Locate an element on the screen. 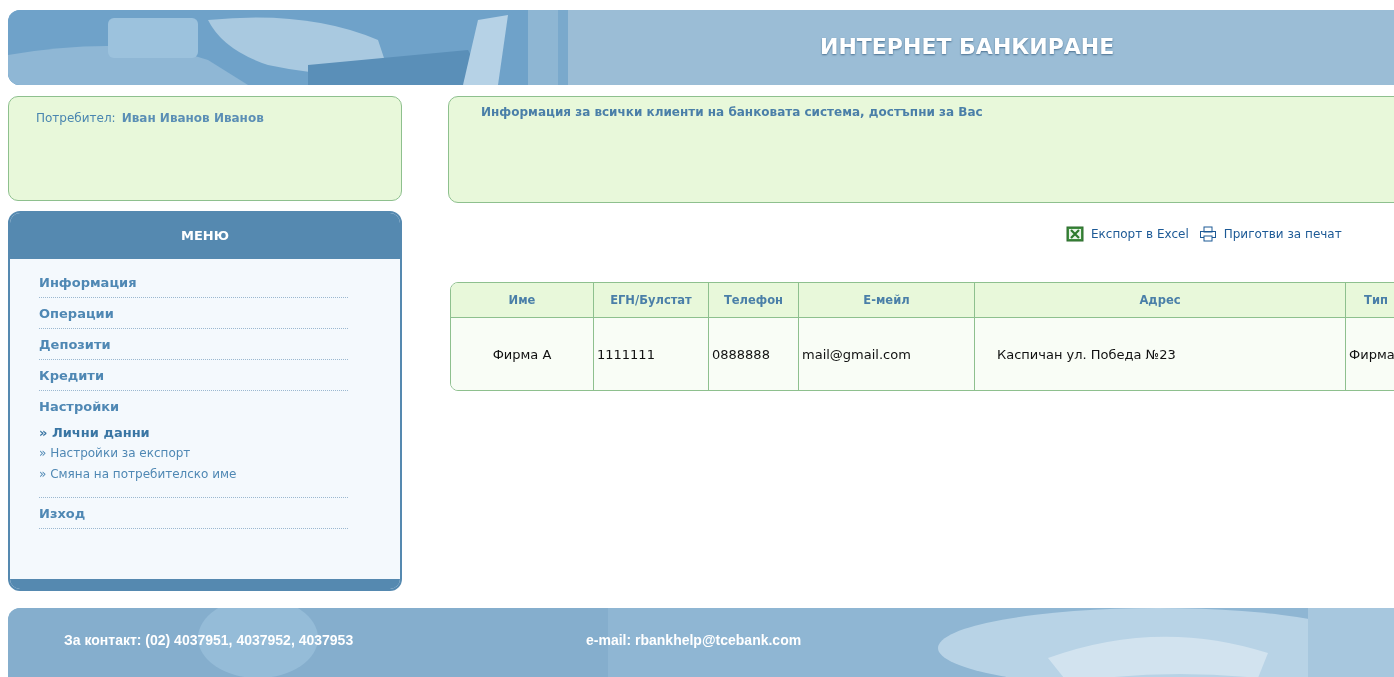 Image resolution: width=1394 pixels, height=677 pixels. excel-link: Експорт в Excel is located at coordinates (1127, 234).